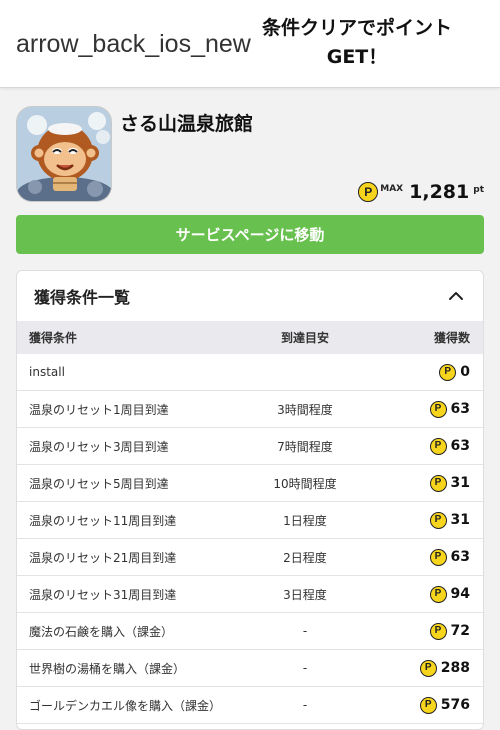 The height and width of the screenshot is (730, 500). I want to click on table-row: 魔法の石鹸を購入（課金） - P 72, so click(250, 631).